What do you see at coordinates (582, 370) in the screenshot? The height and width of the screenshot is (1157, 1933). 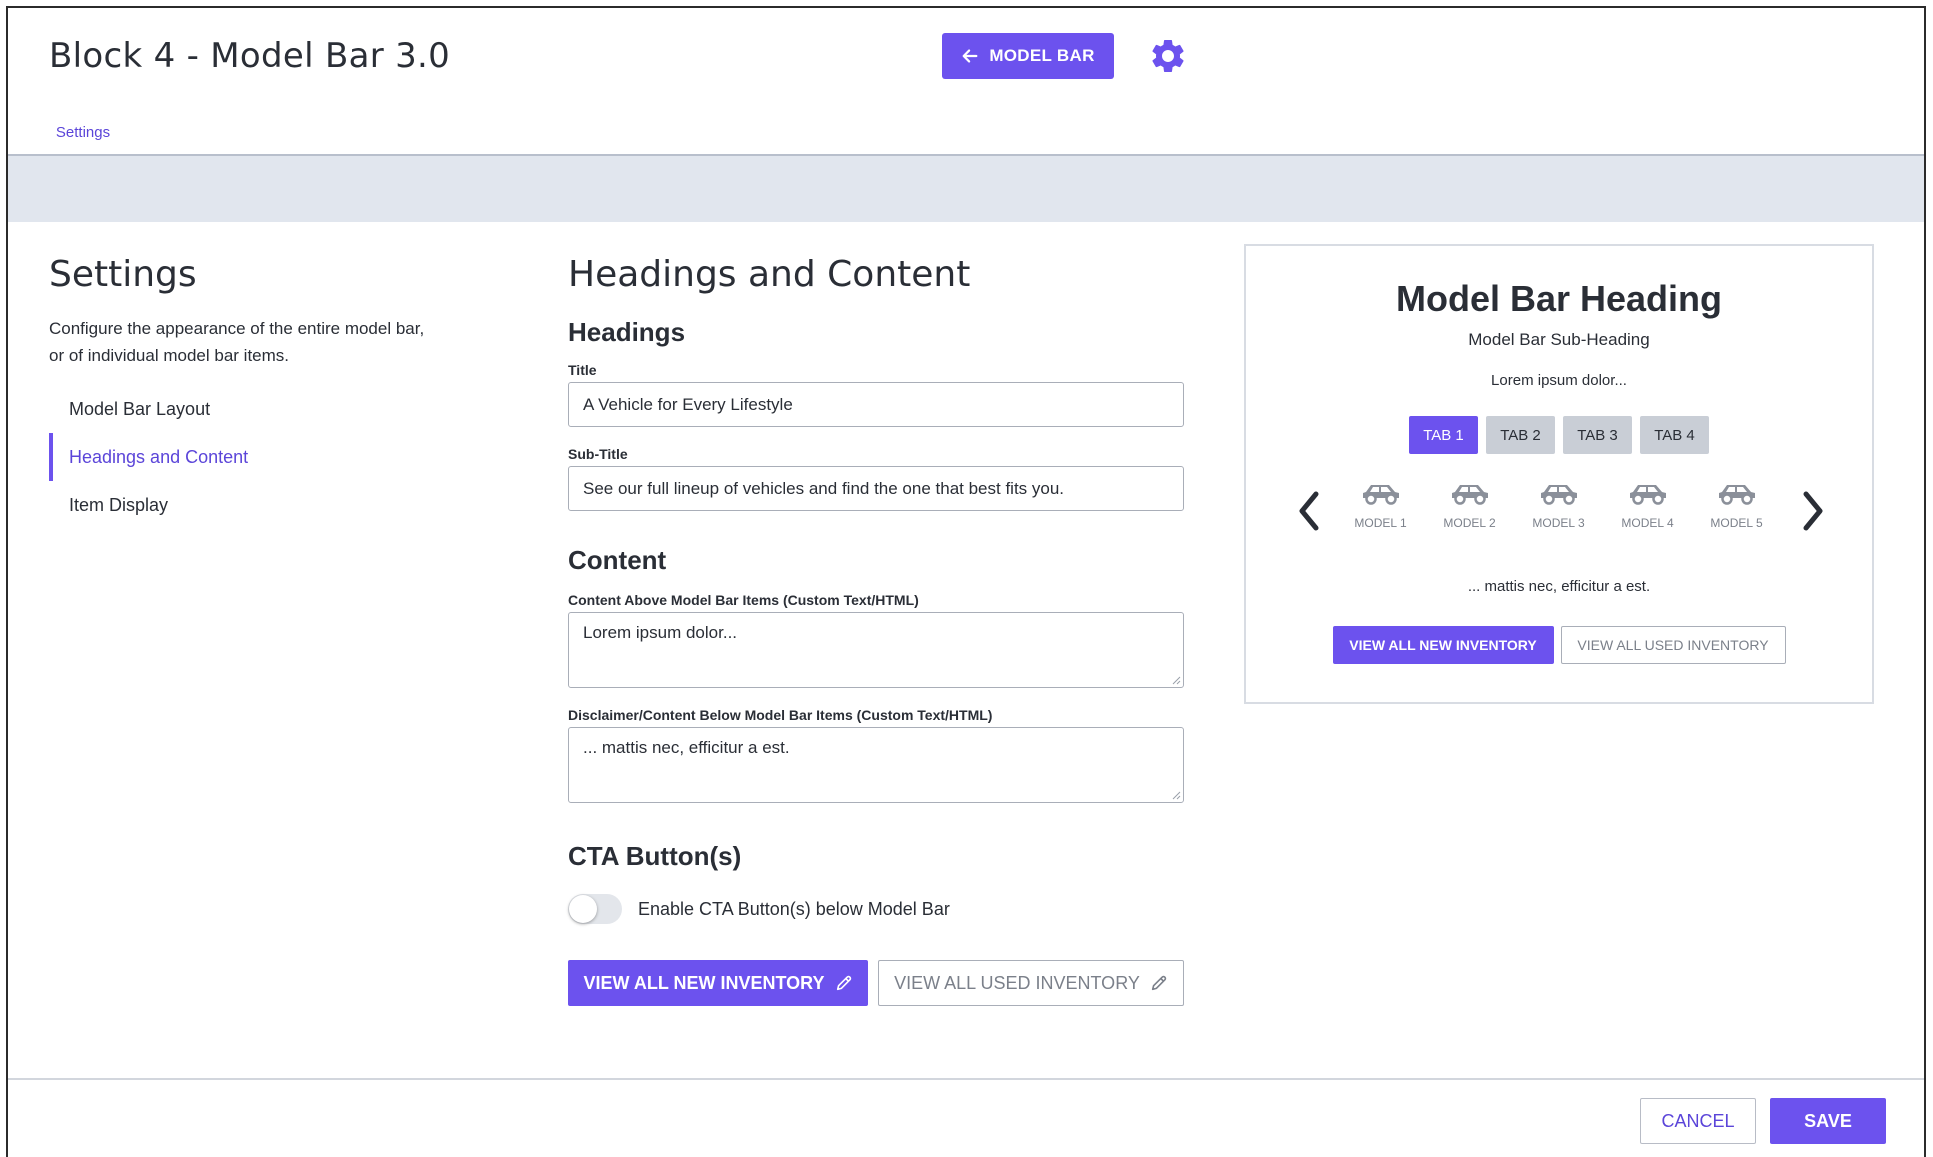 I see `title-label: Title` at bounding box center [582, 370].